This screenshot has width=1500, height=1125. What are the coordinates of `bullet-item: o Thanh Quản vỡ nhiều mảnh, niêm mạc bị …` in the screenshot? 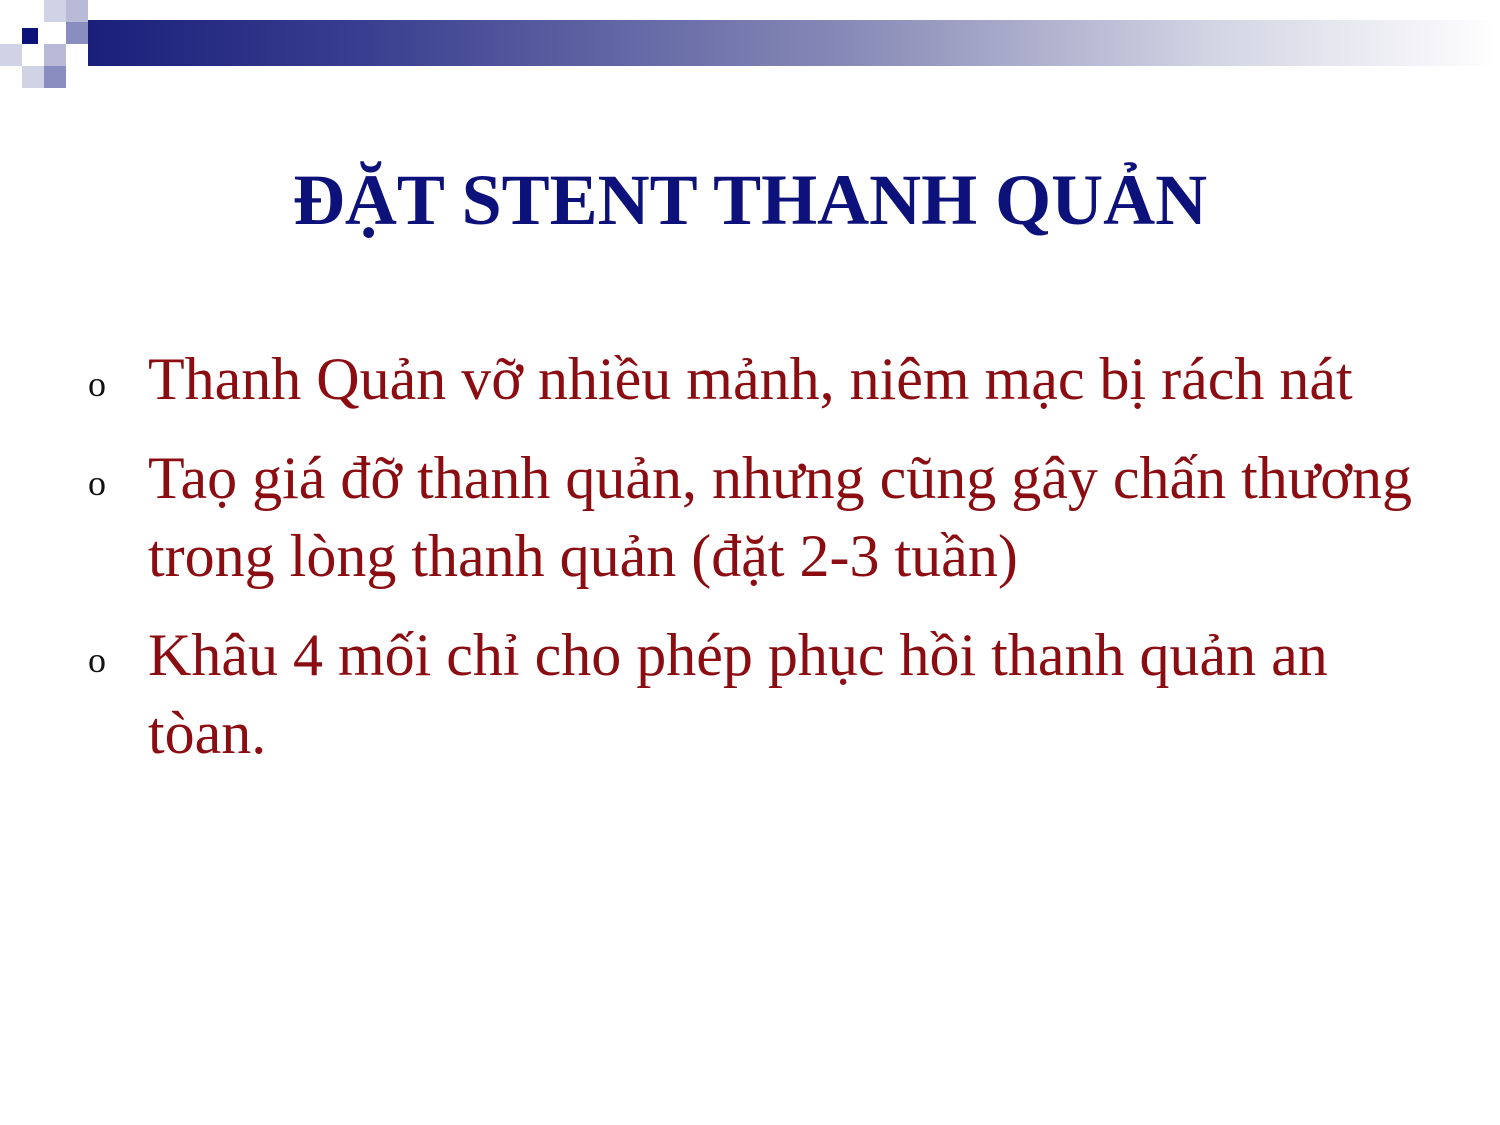 It's located at (763, 379).